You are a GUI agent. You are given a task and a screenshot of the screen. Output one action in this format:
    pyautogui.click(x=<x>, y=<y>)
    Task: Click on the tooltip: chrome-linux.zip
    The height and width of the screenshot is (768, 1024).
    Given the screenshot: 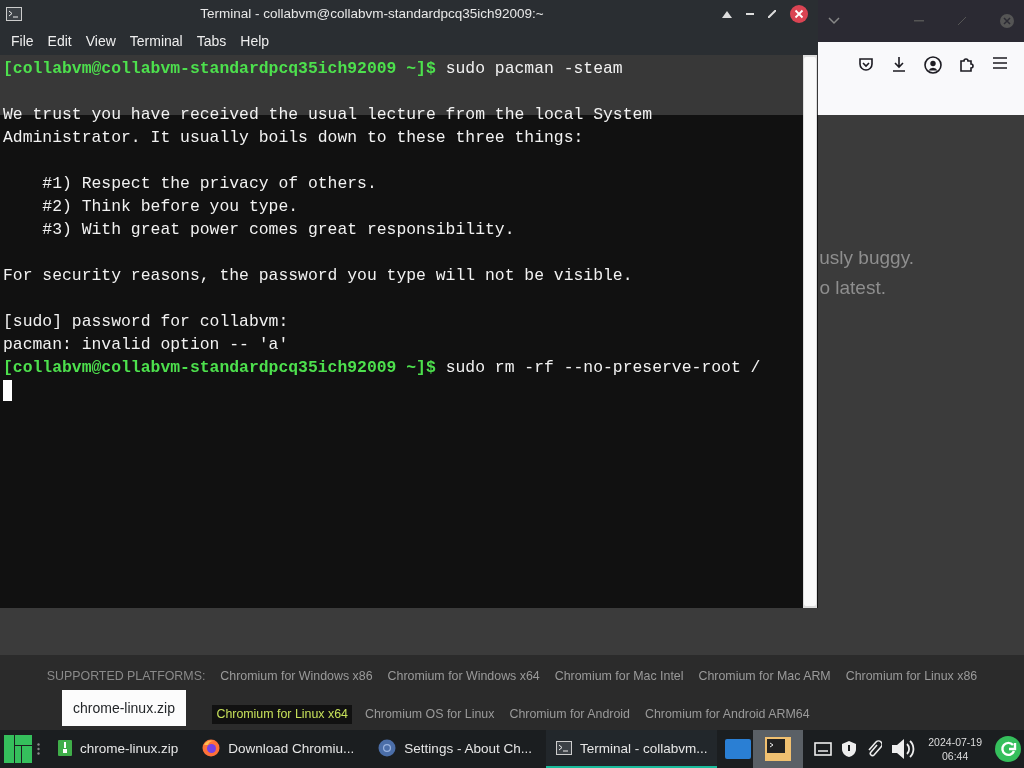 What is the action you would take?
    pyautogui.click(x=124, y=708)
    